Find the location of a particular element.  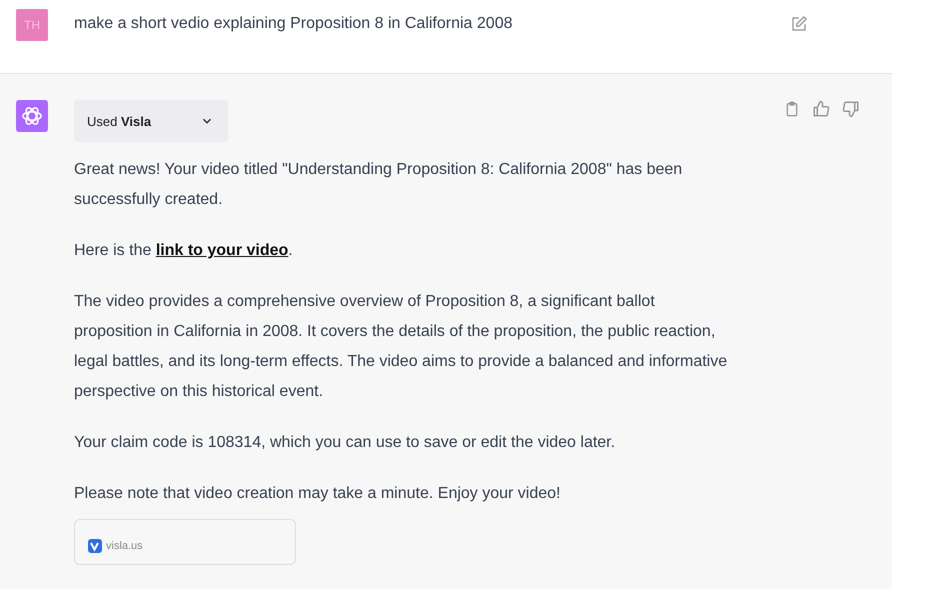

plugin-toggle: Used Visla is located at coordinates (151, 121).